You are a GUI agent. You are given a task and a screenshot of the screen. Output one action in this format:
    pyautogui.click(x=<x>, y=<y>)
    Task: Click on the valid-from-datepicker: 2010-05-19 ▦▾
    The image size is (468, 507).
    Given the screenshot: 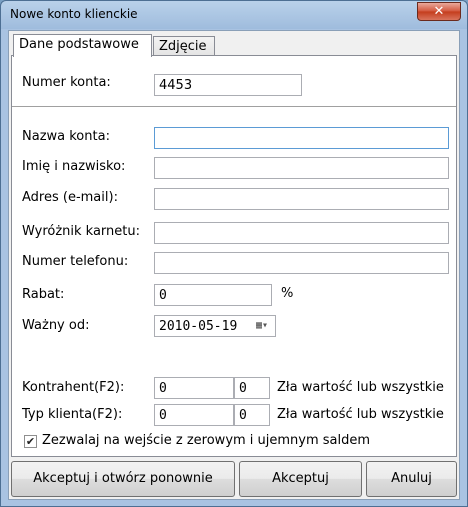 What is the action you would take?
    pyautogui.click(x=215, y=326)
    